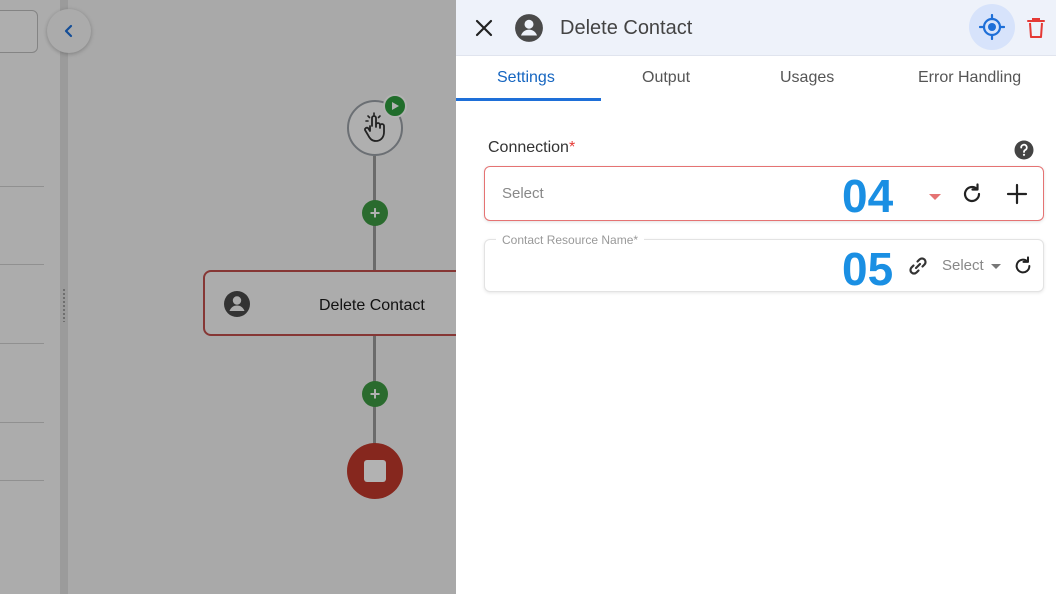 This screenshot has height=594, width=1056. I want to click on locate-node-button, so click(992, 27).